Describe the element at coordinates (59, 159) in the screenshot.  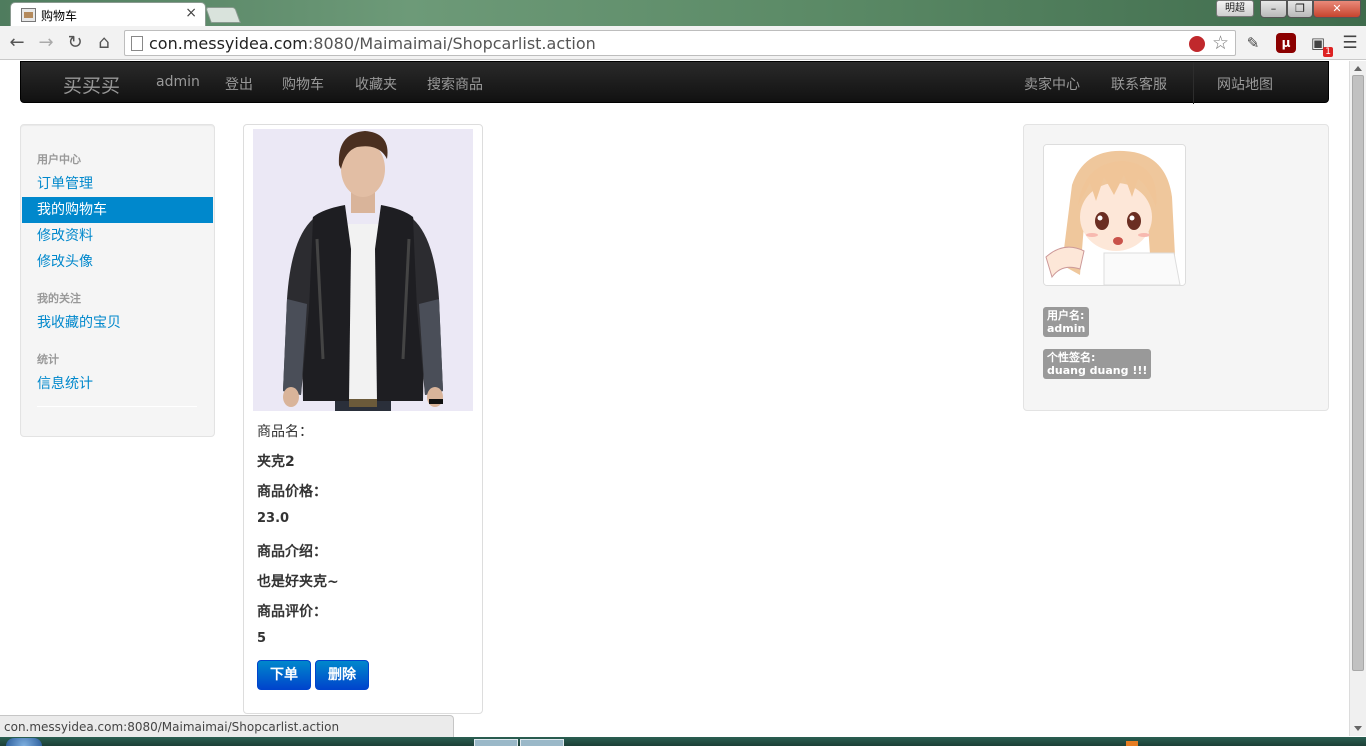
I see `sidebar-header-user-center: 用户中心` at that location.